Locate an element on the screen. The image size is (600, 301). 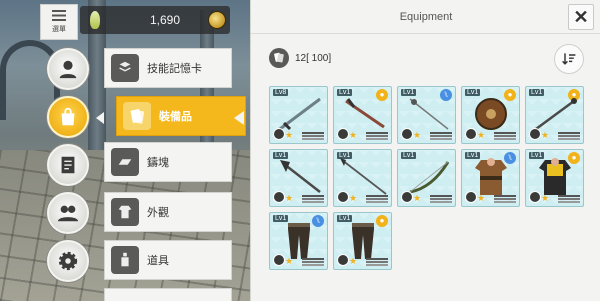
friends-icon is located at coordinates (68, 213).